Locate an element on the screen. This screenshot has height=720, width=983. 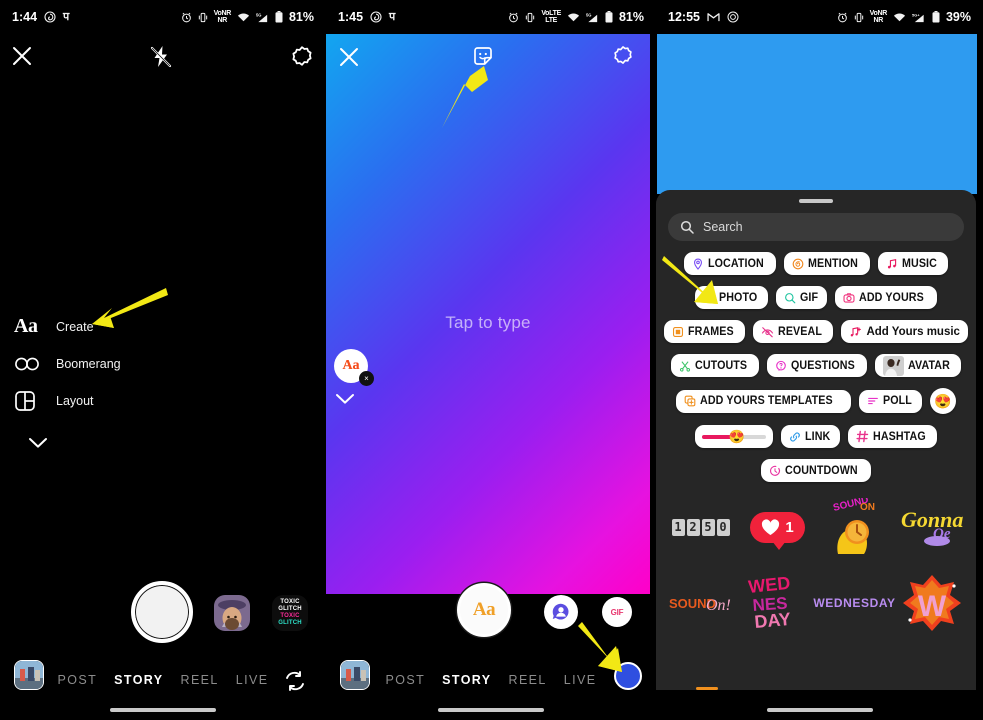
shutter-button is located at coordinates (162, 612).